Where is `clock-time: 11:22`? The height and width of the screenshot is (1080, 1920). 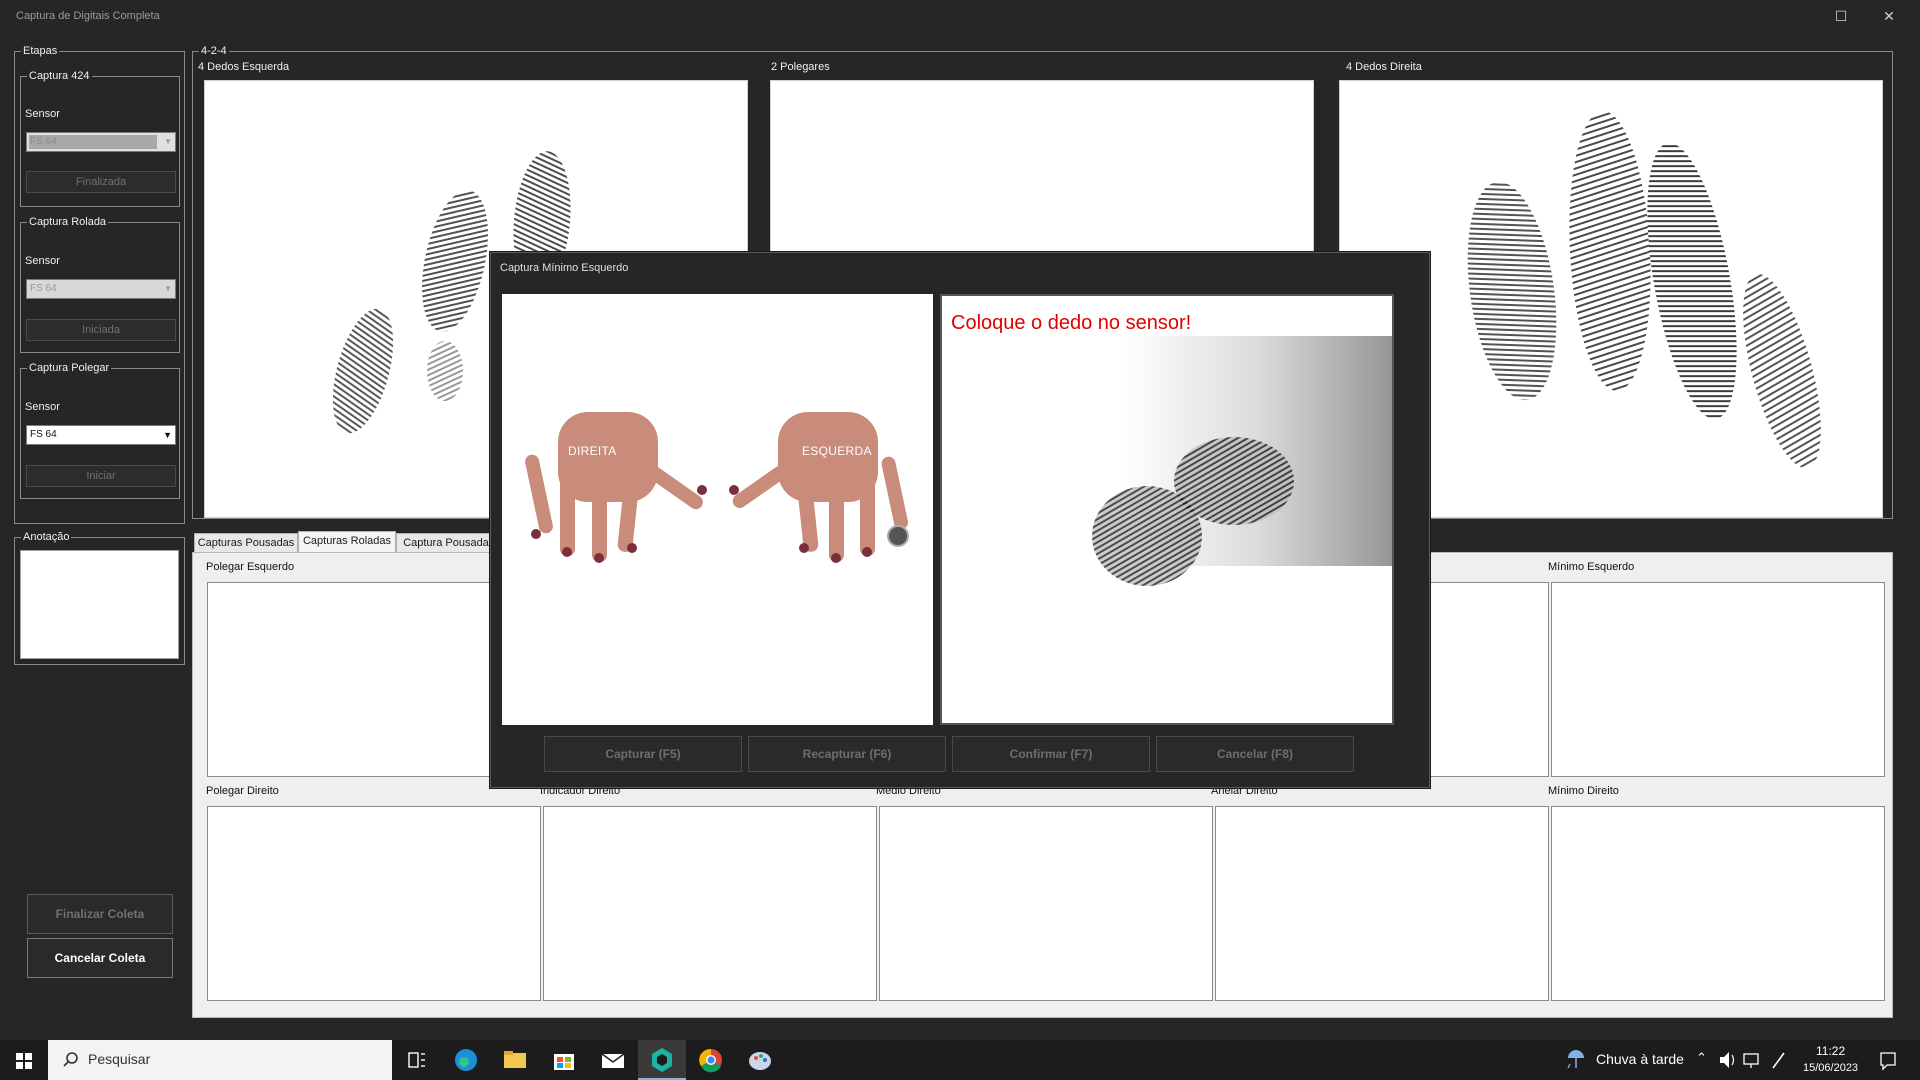 clock-time: 11:22 is located at coordinates (1830, 1051).